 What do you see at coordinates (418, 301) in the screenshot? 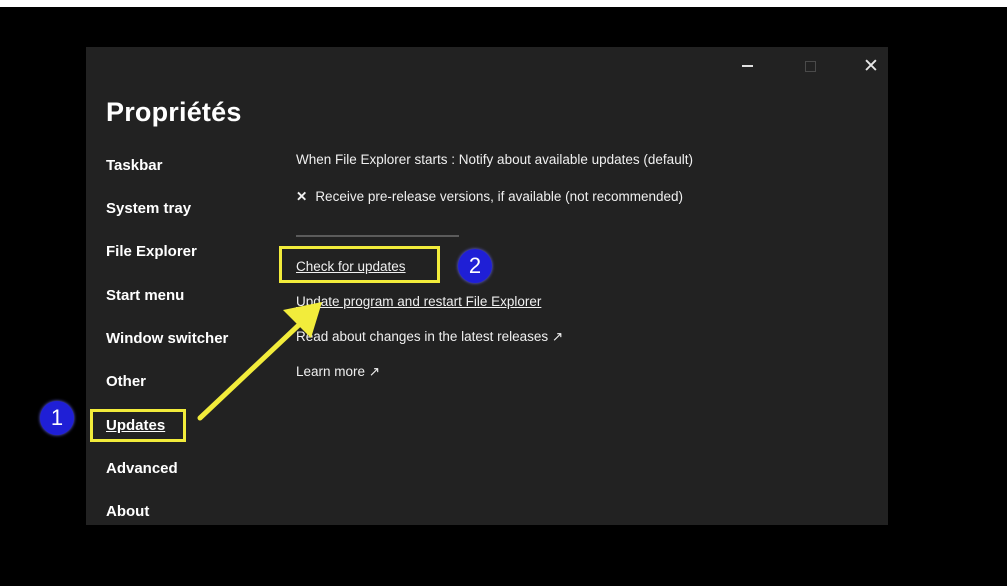
I see `update-restart-link: Update program and restart File Explorer` at bounding box center [418, 301].